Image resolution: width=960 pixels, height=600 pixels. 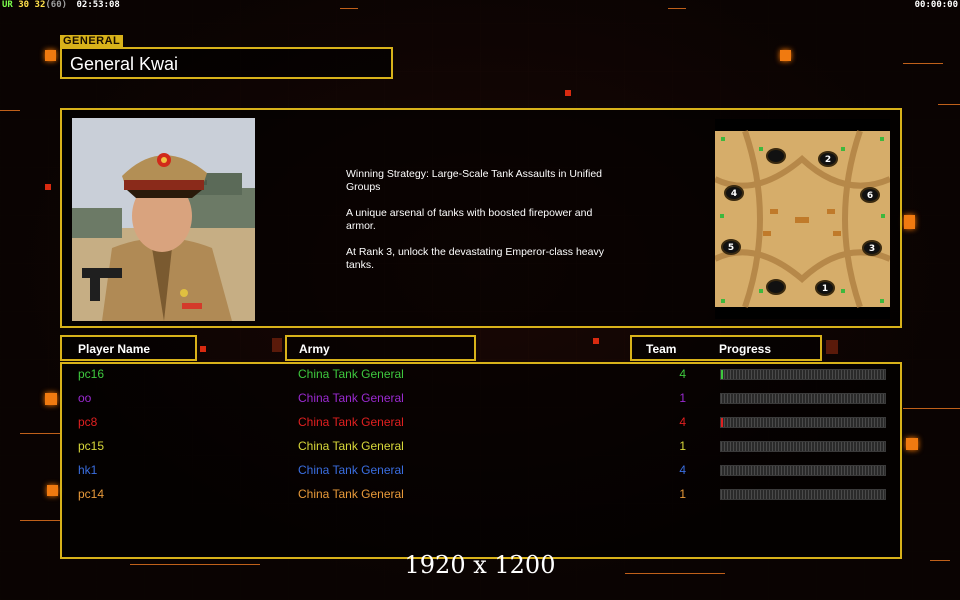 I want to click on general-portrait, so click(x=163, y=219).